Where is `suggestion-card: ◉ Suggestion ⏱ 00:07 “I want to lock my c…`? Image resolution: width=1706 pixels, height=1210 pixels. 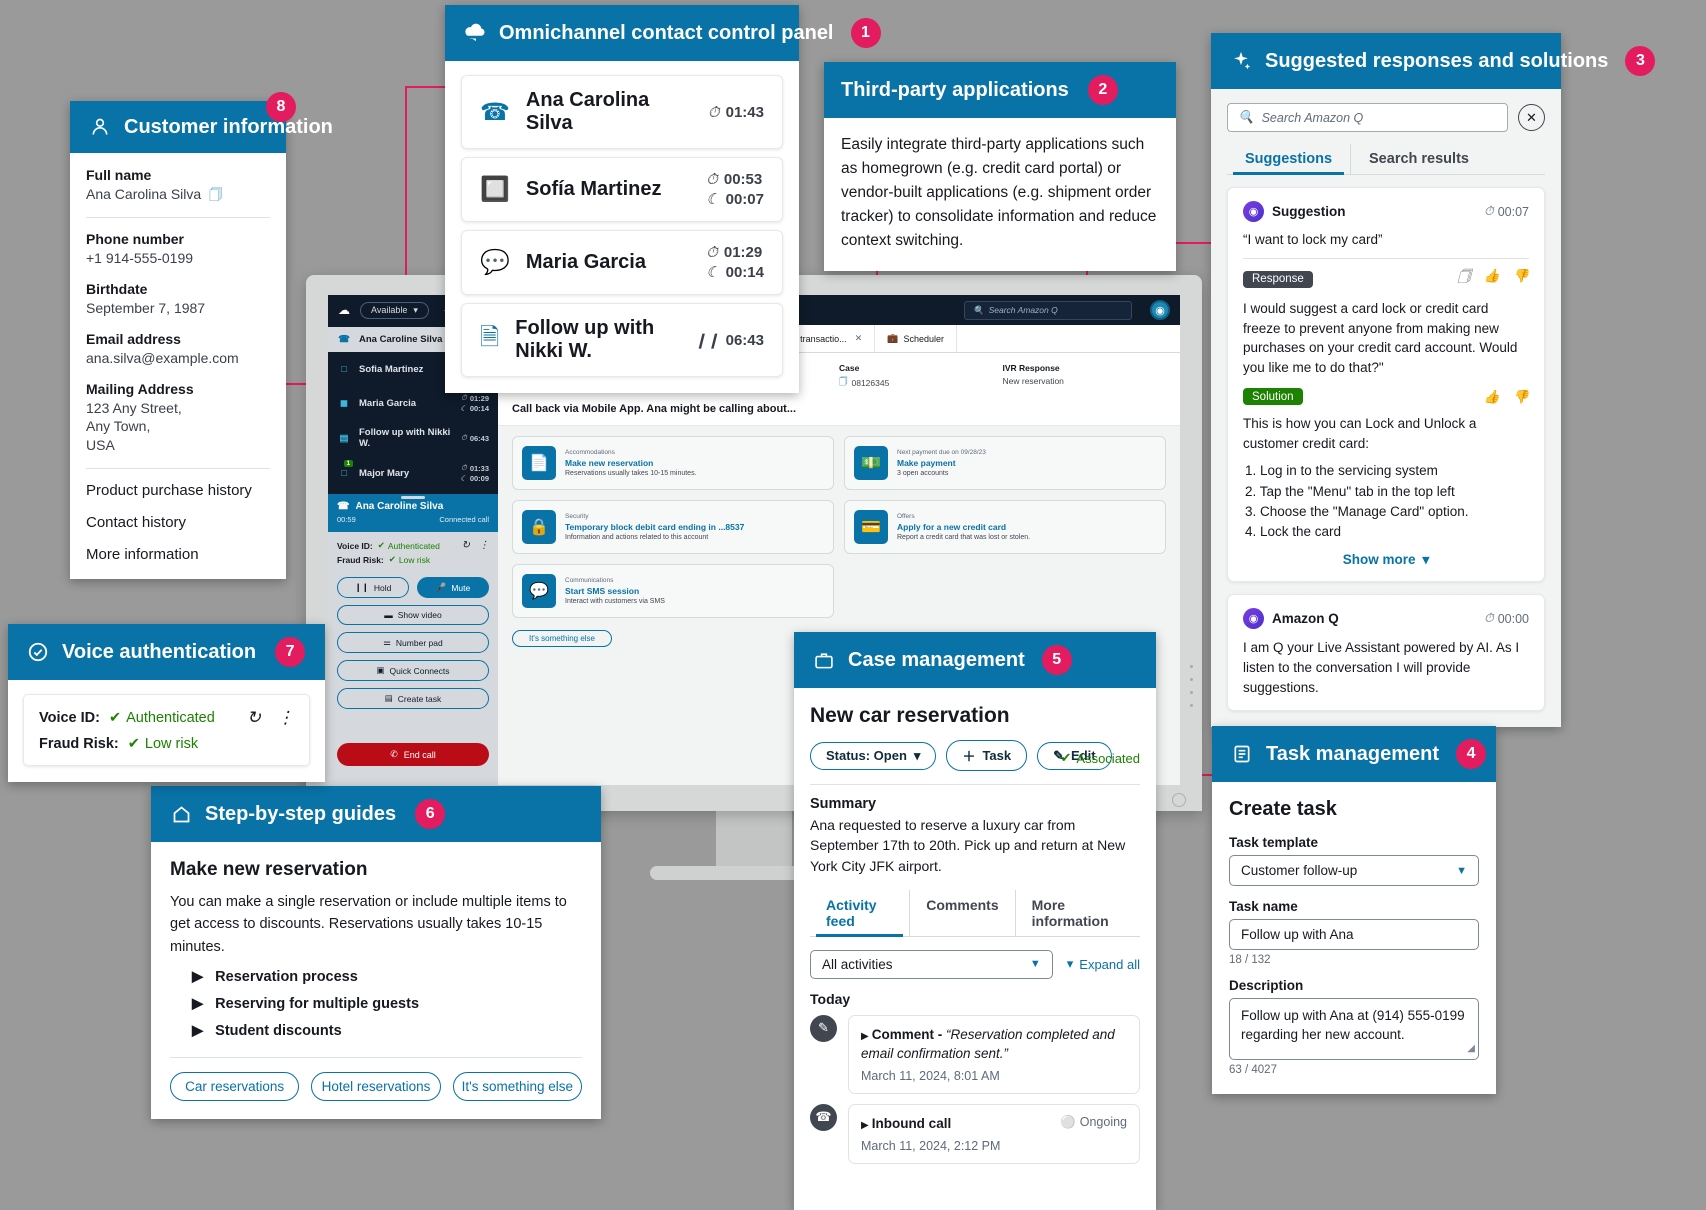 suggestion-card: ◉ Suggestion ⏱ 00:07 “I want to lock my c… is located at coordinates (1386, 385).